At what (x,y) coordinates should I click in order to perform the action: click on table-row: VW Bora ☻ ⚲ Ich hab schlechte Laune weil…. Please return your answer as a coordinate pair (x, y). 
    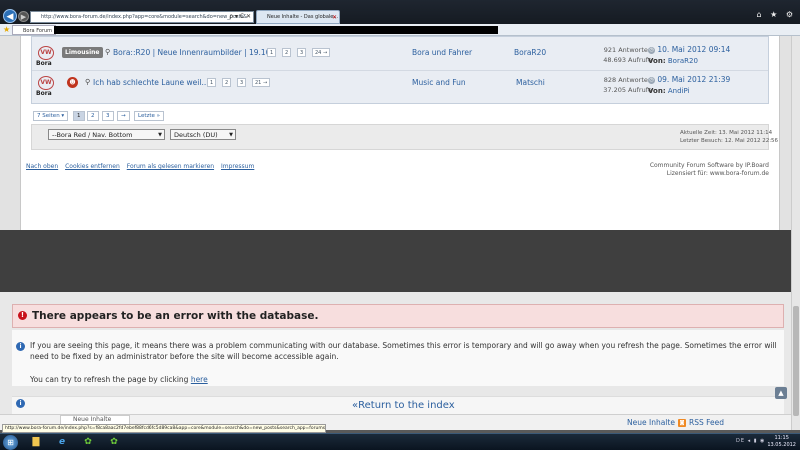
    Looking at the image, I should click on (400, 87).